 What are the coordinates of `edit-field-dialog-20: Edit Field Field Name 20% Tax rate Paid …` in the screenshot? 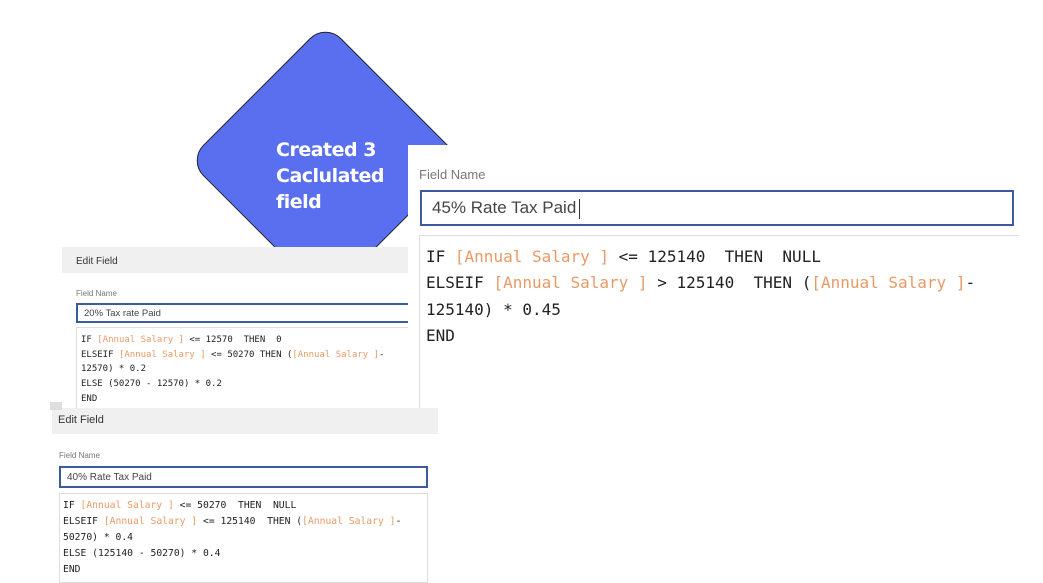 It's located at (236, 332).